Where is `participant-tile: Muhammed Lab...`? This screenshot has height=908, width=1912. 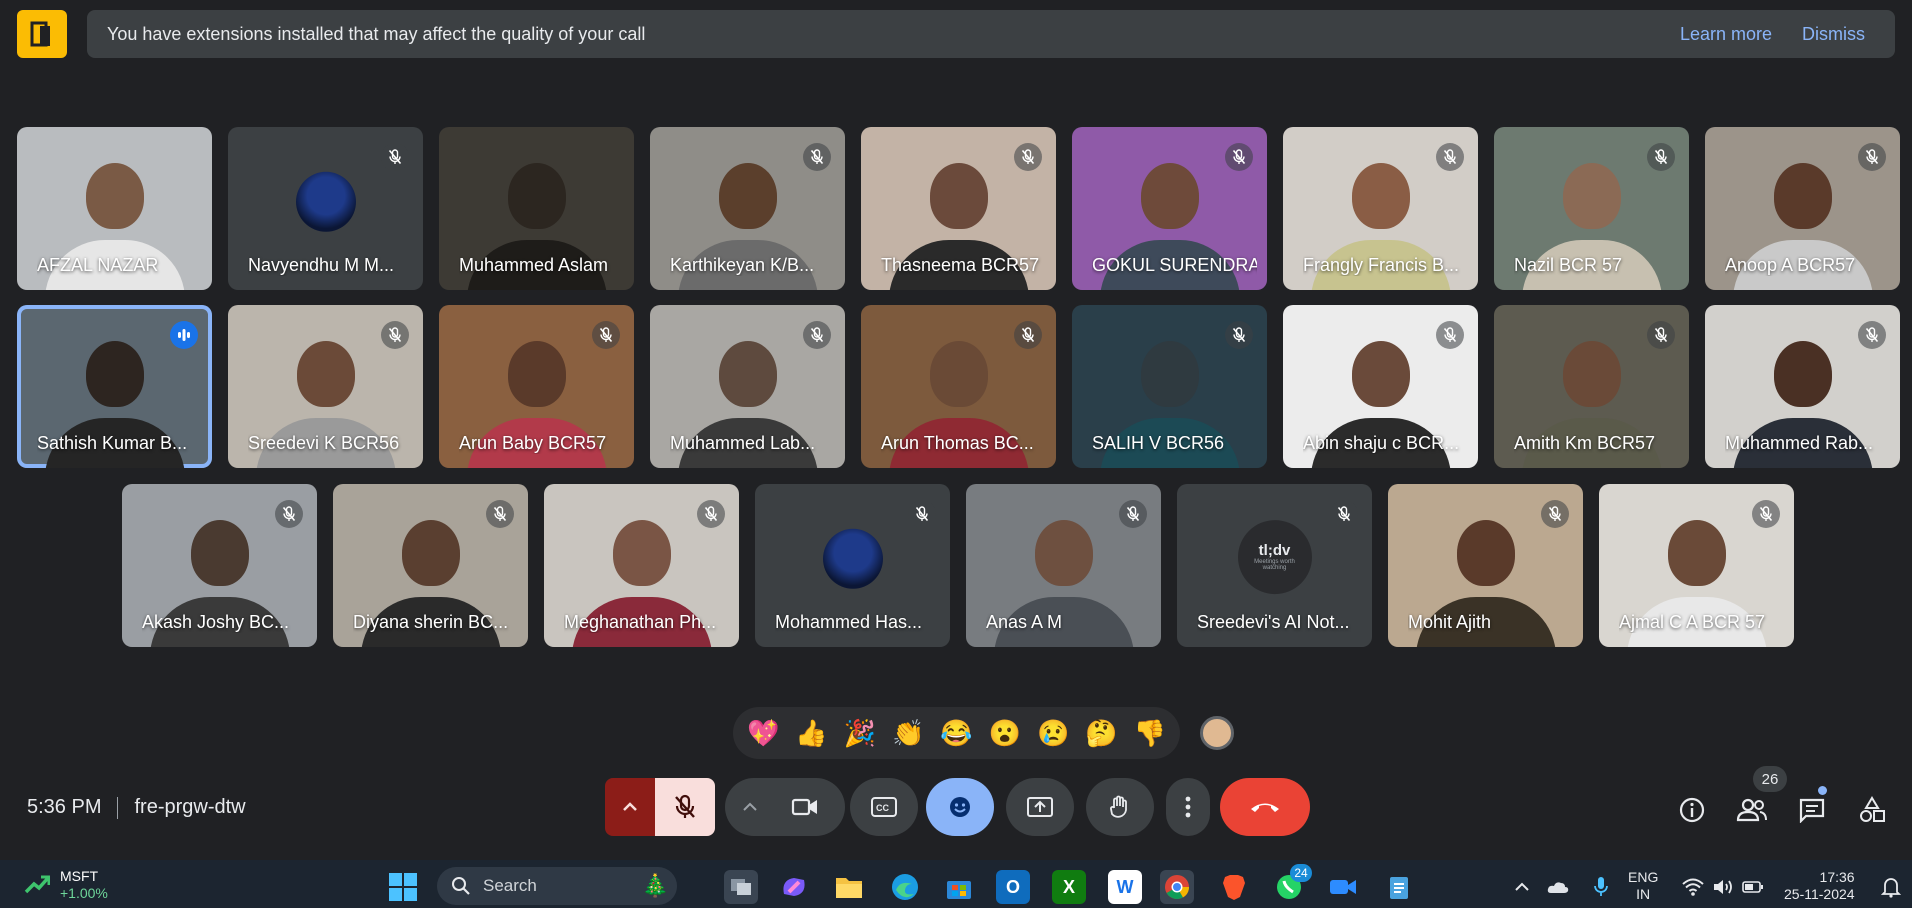 participant-tile: Muhammed Lab... is located at coordinates (747, 386).